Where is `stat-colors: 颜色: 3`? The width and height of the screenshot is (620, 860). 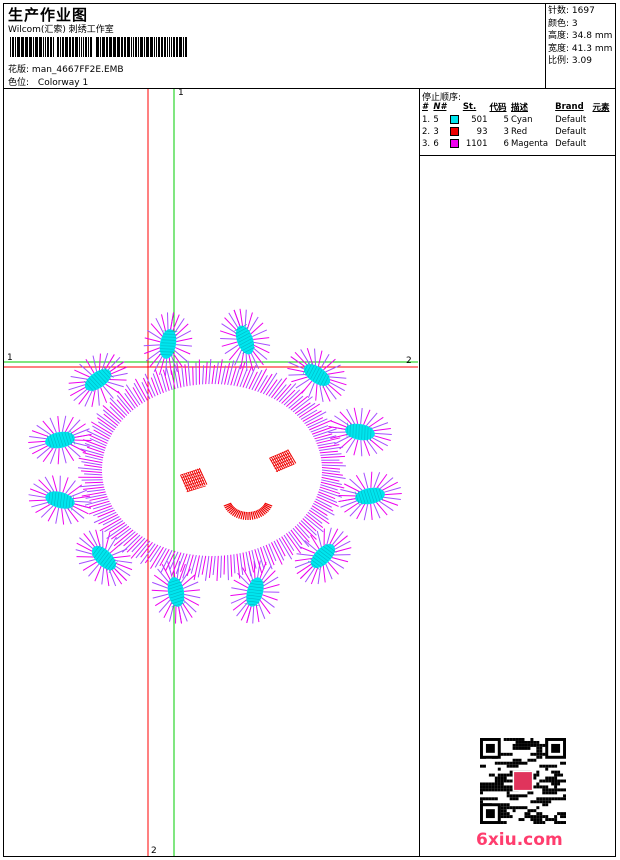 stat-colors: 颜色: 3 is located at coordinates (563, 23).